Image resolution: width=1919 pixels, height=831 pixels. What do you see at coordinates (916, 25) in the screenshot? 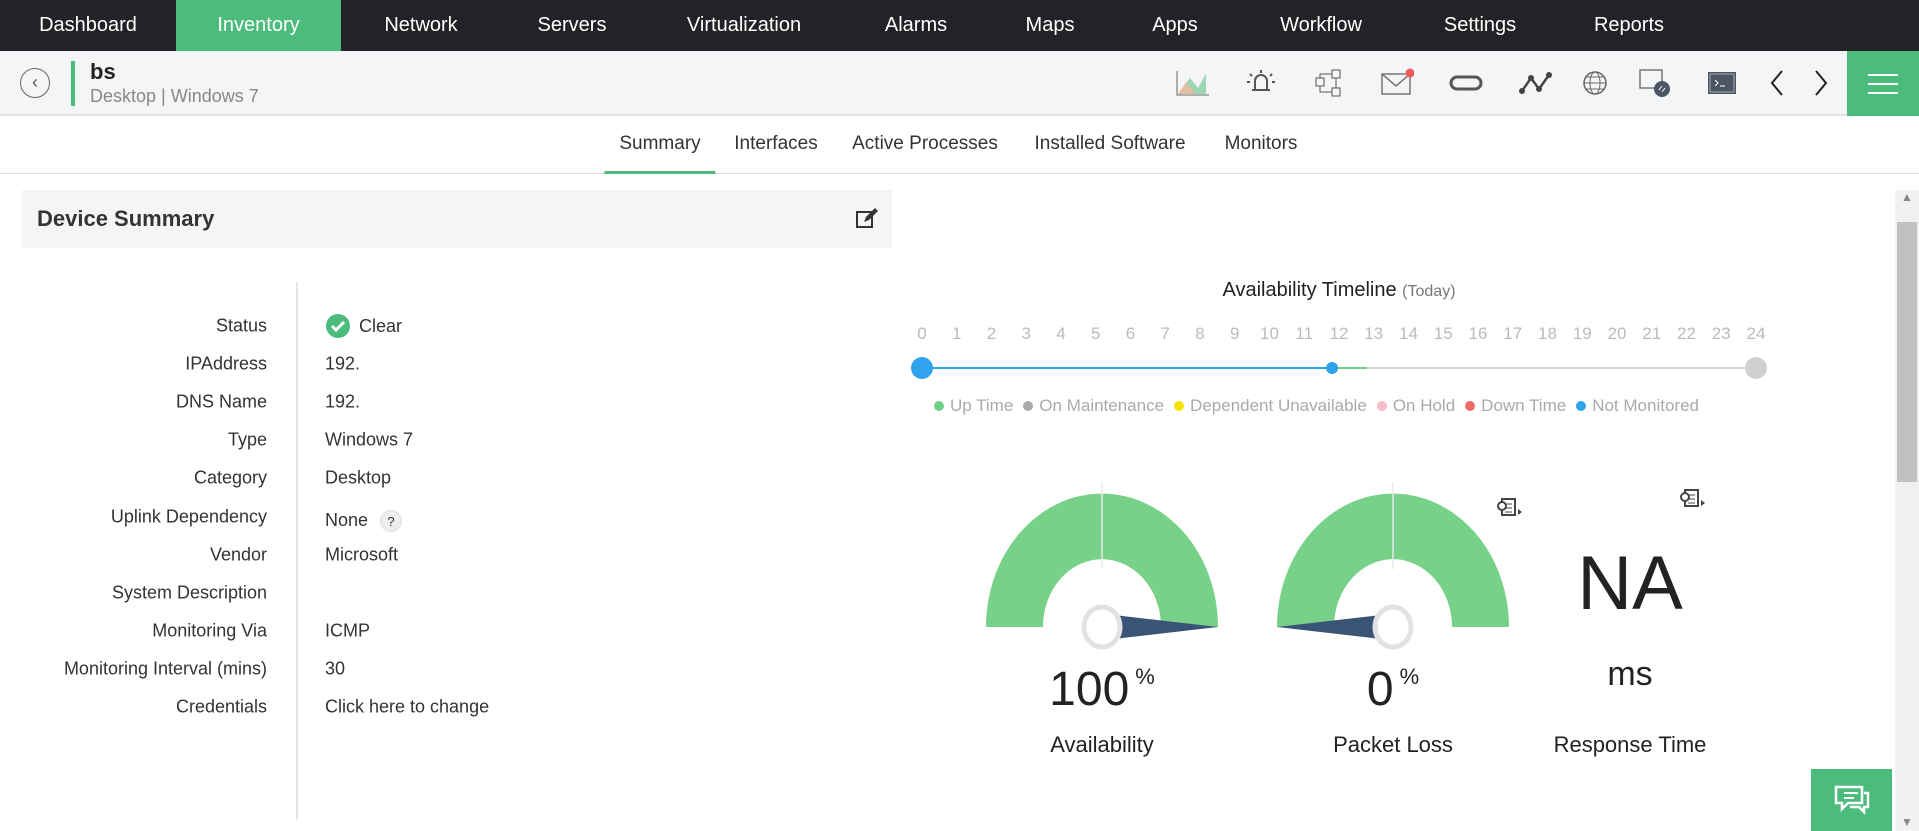
I see `nav-alarms: Alarms` at bounding box center [916, 25].